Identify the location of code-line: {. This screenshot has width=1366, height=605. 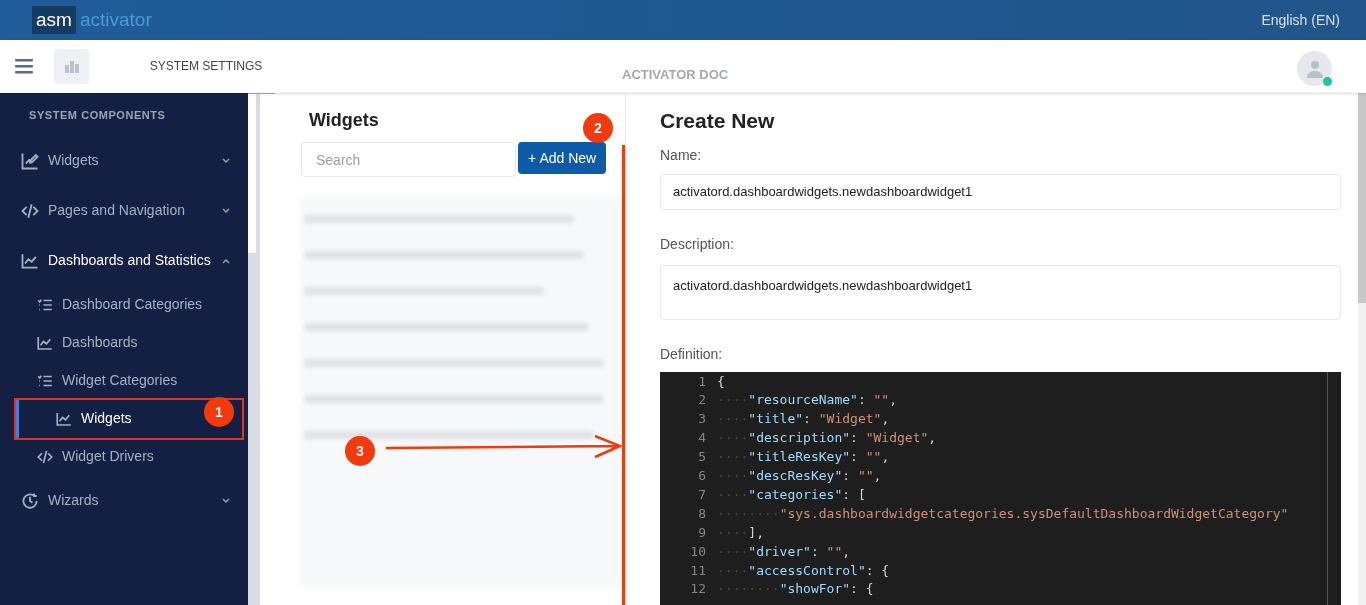
(721, 381).